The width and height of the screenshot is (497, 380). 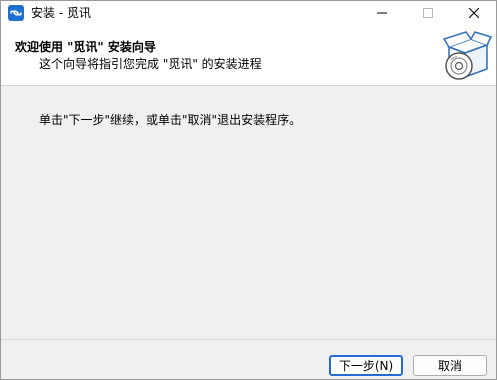 I want to click on footer-divider, so click(x=248, y=339).